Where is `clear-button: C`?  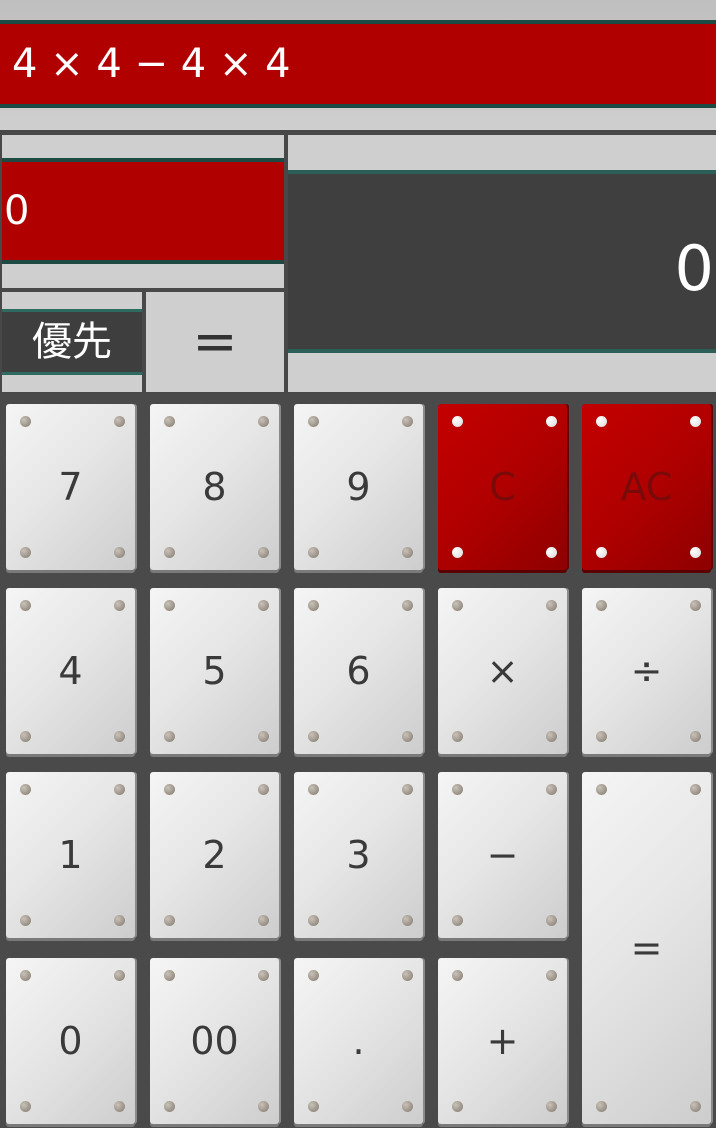
clear-button: C is located at coordinates (502, 487).